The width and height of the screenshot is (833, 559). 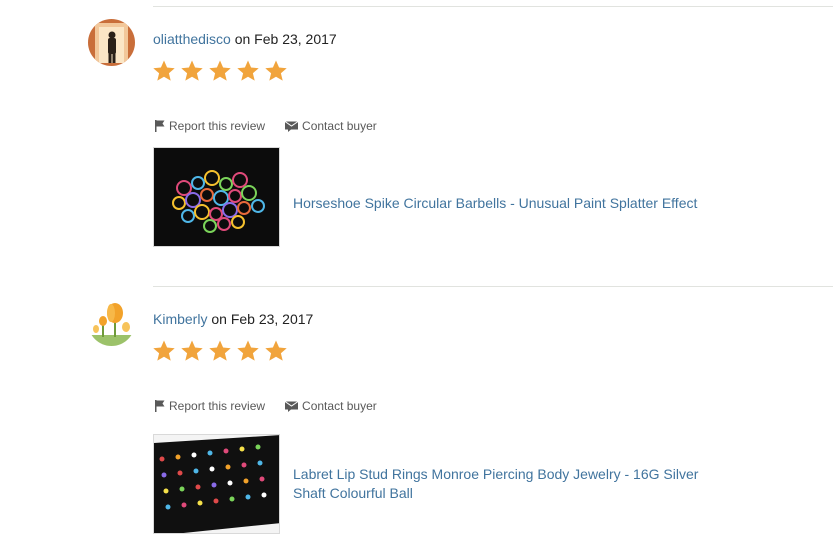 What do you see at coordinates (493, 286) in the screenshot?
I see `review-divider` at bounding box center [493, 286].